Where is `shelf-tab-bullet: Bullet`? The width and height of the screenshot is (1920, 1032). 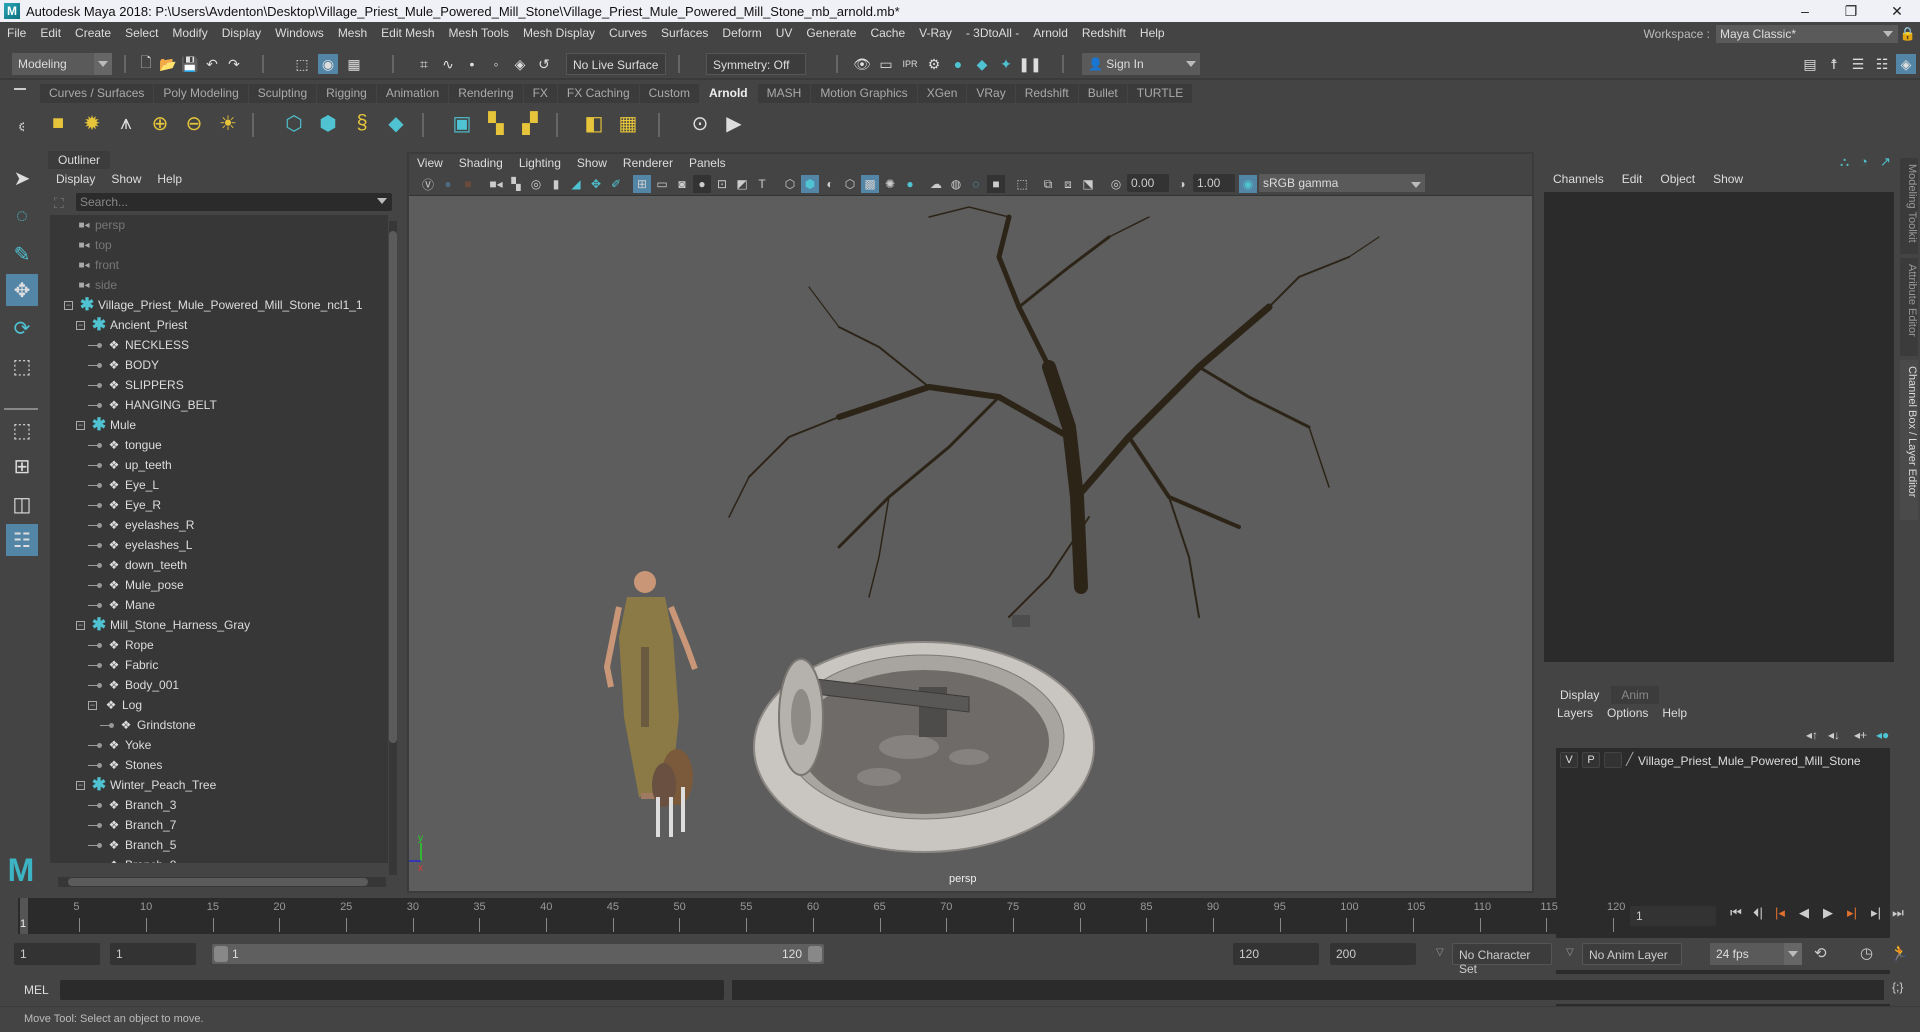
shelf-tab-bullet: Bullet is located at coordinates (1103, 93).